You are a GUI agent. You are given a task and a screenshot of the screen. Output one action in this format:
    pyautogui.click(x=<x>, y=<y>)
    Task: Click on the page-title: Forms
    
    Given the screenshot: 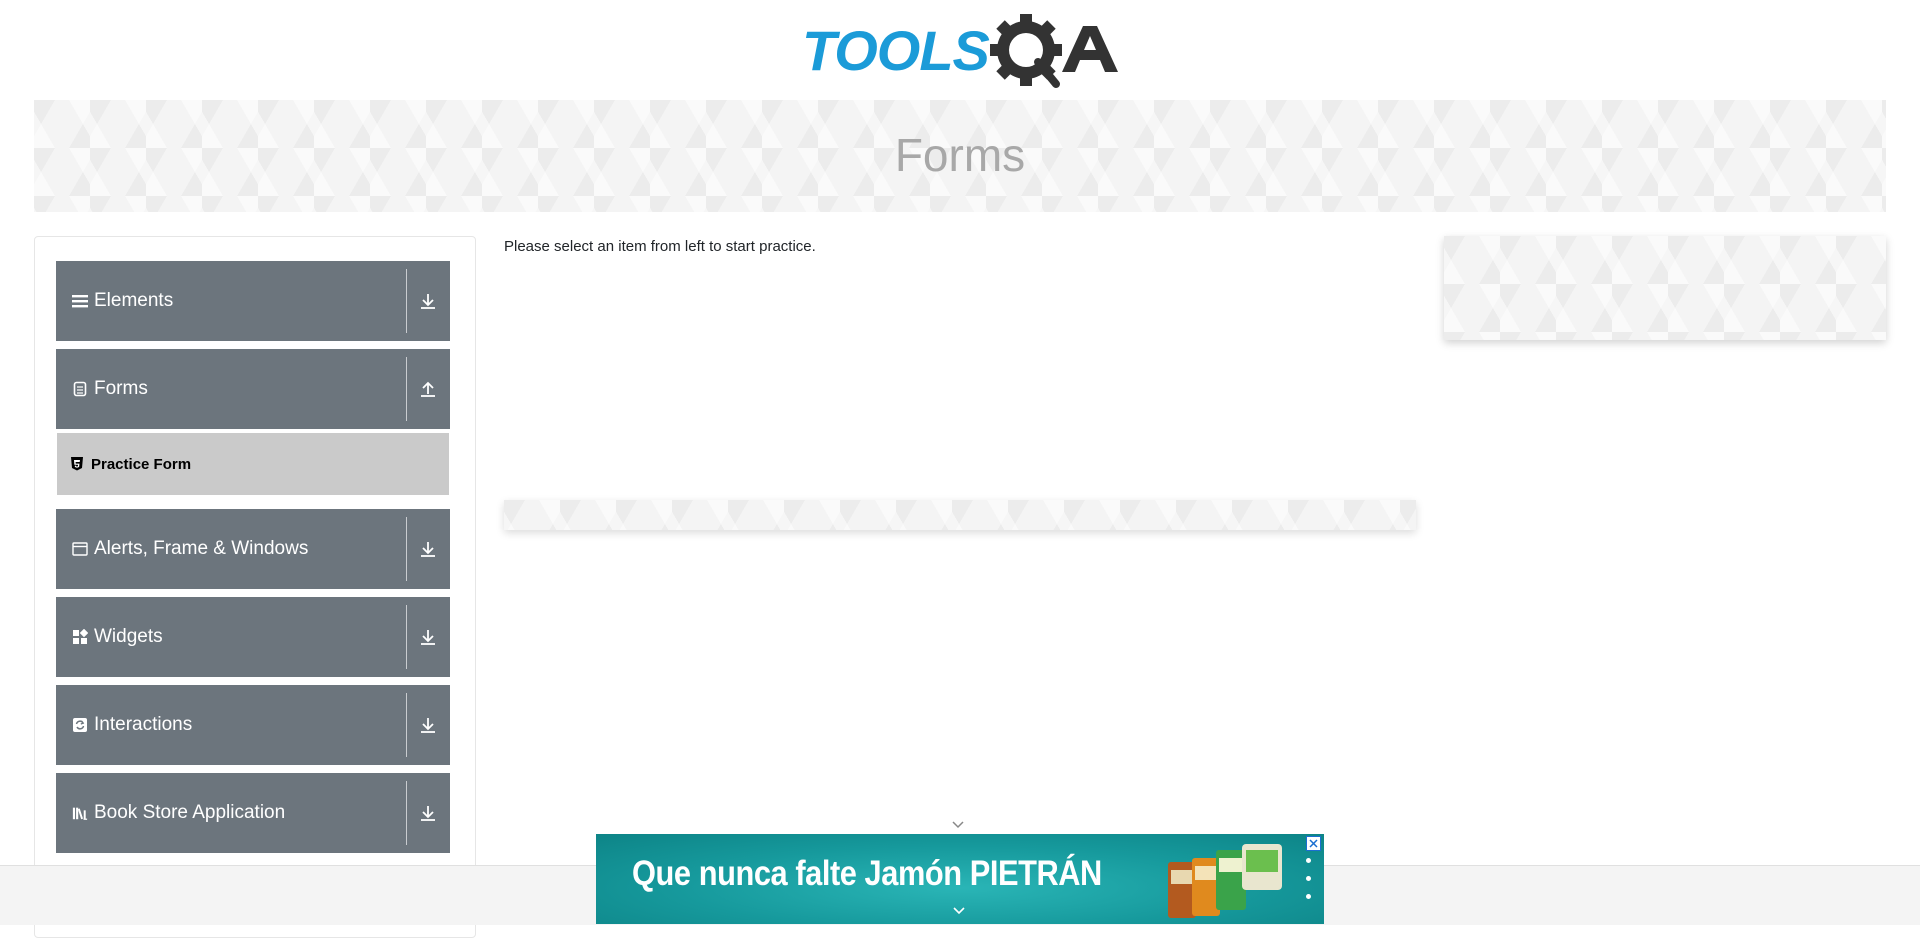 What is the action you would take?
    pyautogui.click(x=960, y=155)
    